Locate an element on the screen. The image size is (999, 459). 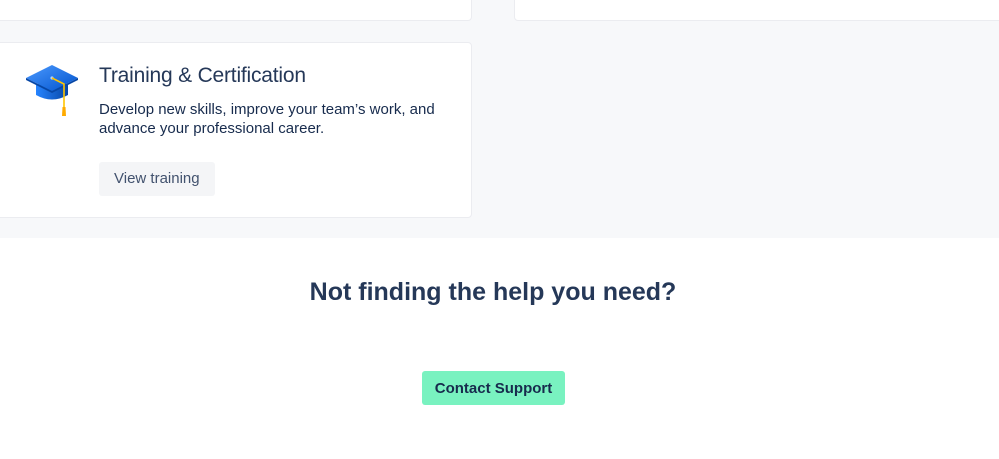
view-training-button: View training is located at coordinates (157, 179).